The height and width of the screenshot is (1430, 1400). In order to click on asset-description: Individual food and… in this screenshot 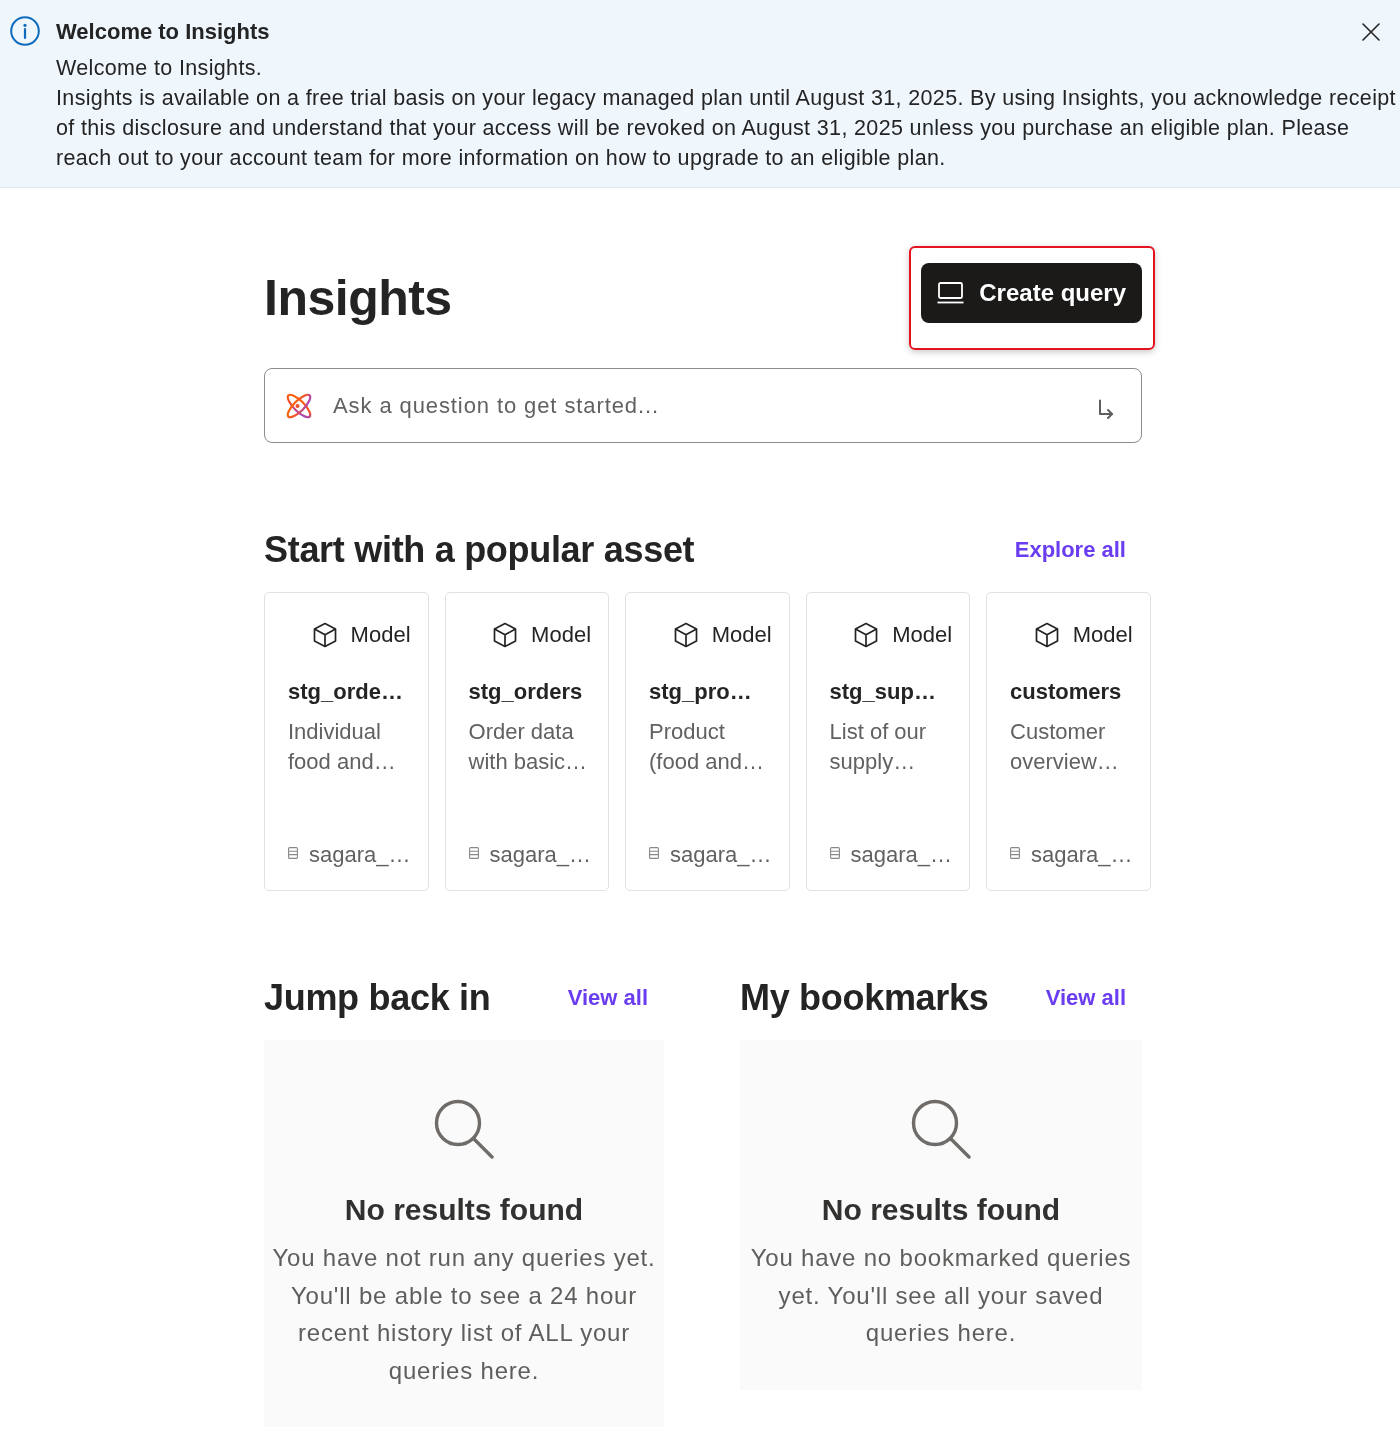, I will do `click(342, 747)`.